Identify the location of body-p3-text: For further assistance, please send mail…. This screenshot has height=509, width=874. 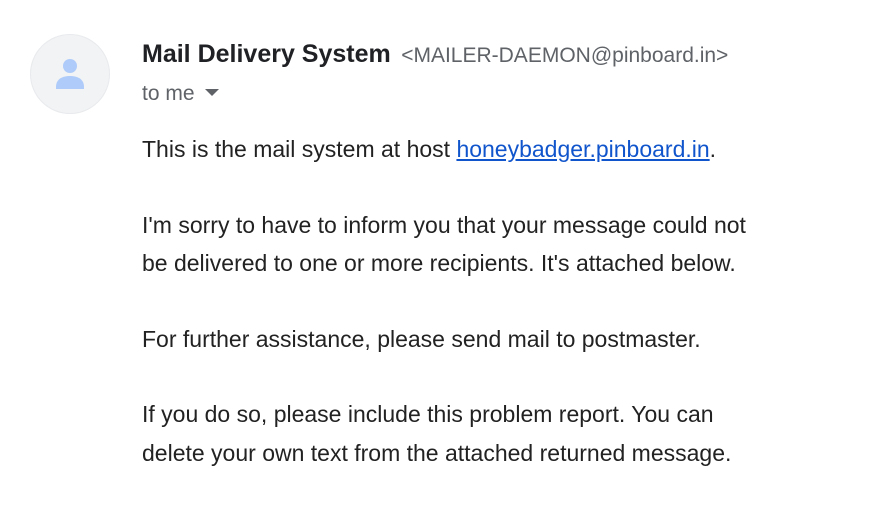
(421, 338).